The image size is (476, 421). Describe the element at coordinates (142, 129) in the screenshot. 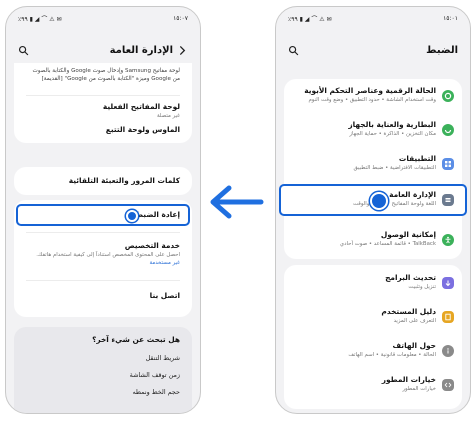

I see `item-title: الماوس ولوحة التتبع` at that location.